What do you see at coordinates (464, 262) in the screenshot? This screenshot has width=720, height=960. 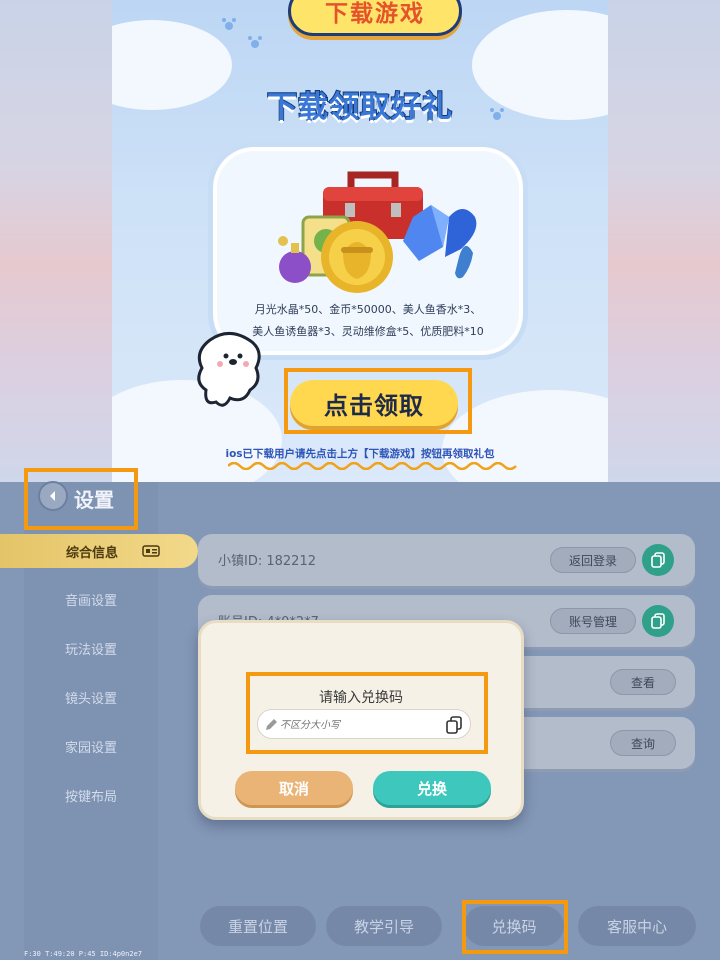 I see `mermaid-tail-icon` at bounding box center [464, 262].